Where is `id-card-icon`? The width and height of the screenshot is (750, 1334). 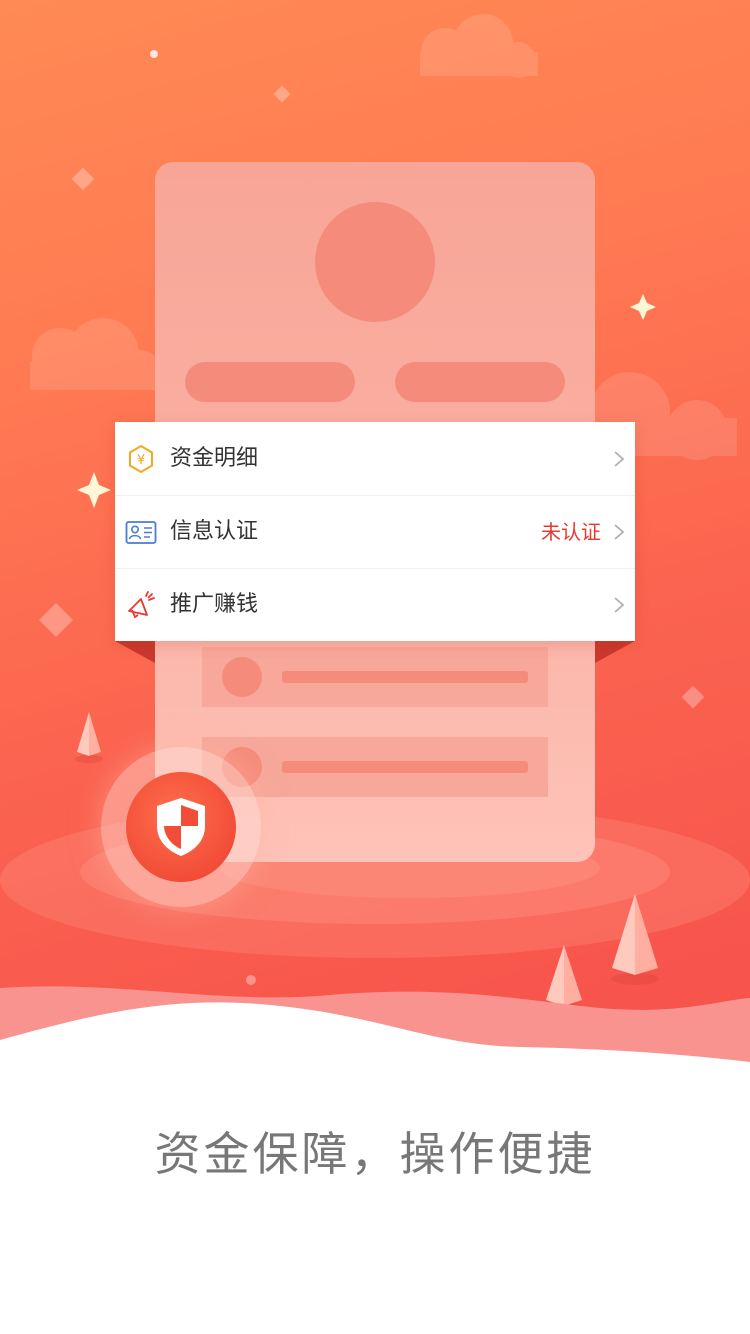
id-card-icon is located at coordinates (141, 532).